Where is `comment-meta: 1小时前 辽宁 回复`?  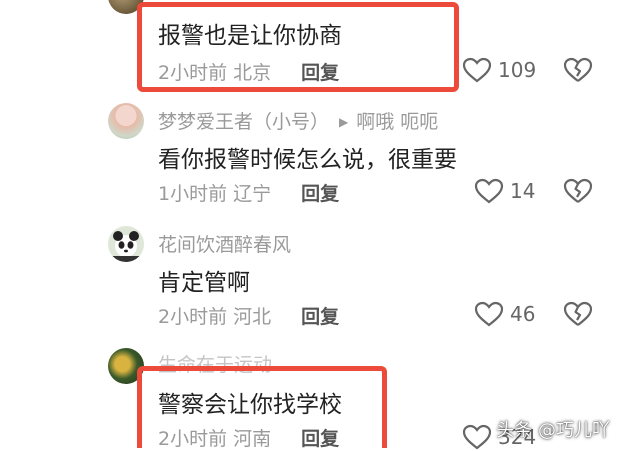 comment-meta: 1小时前 辽宁 回复 is located at coordinates (248, 192).